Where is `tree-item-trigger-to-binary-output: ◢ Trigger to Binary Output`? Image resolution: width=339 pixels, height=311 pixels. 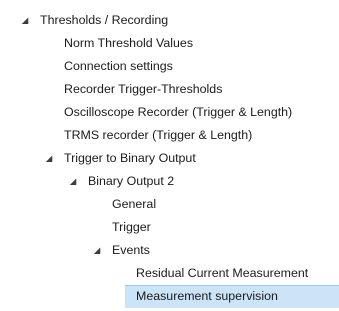
tree-item-trigger-to-binary-output: ◢ Trigger to Binary Output is located at coordinates (169, 158).